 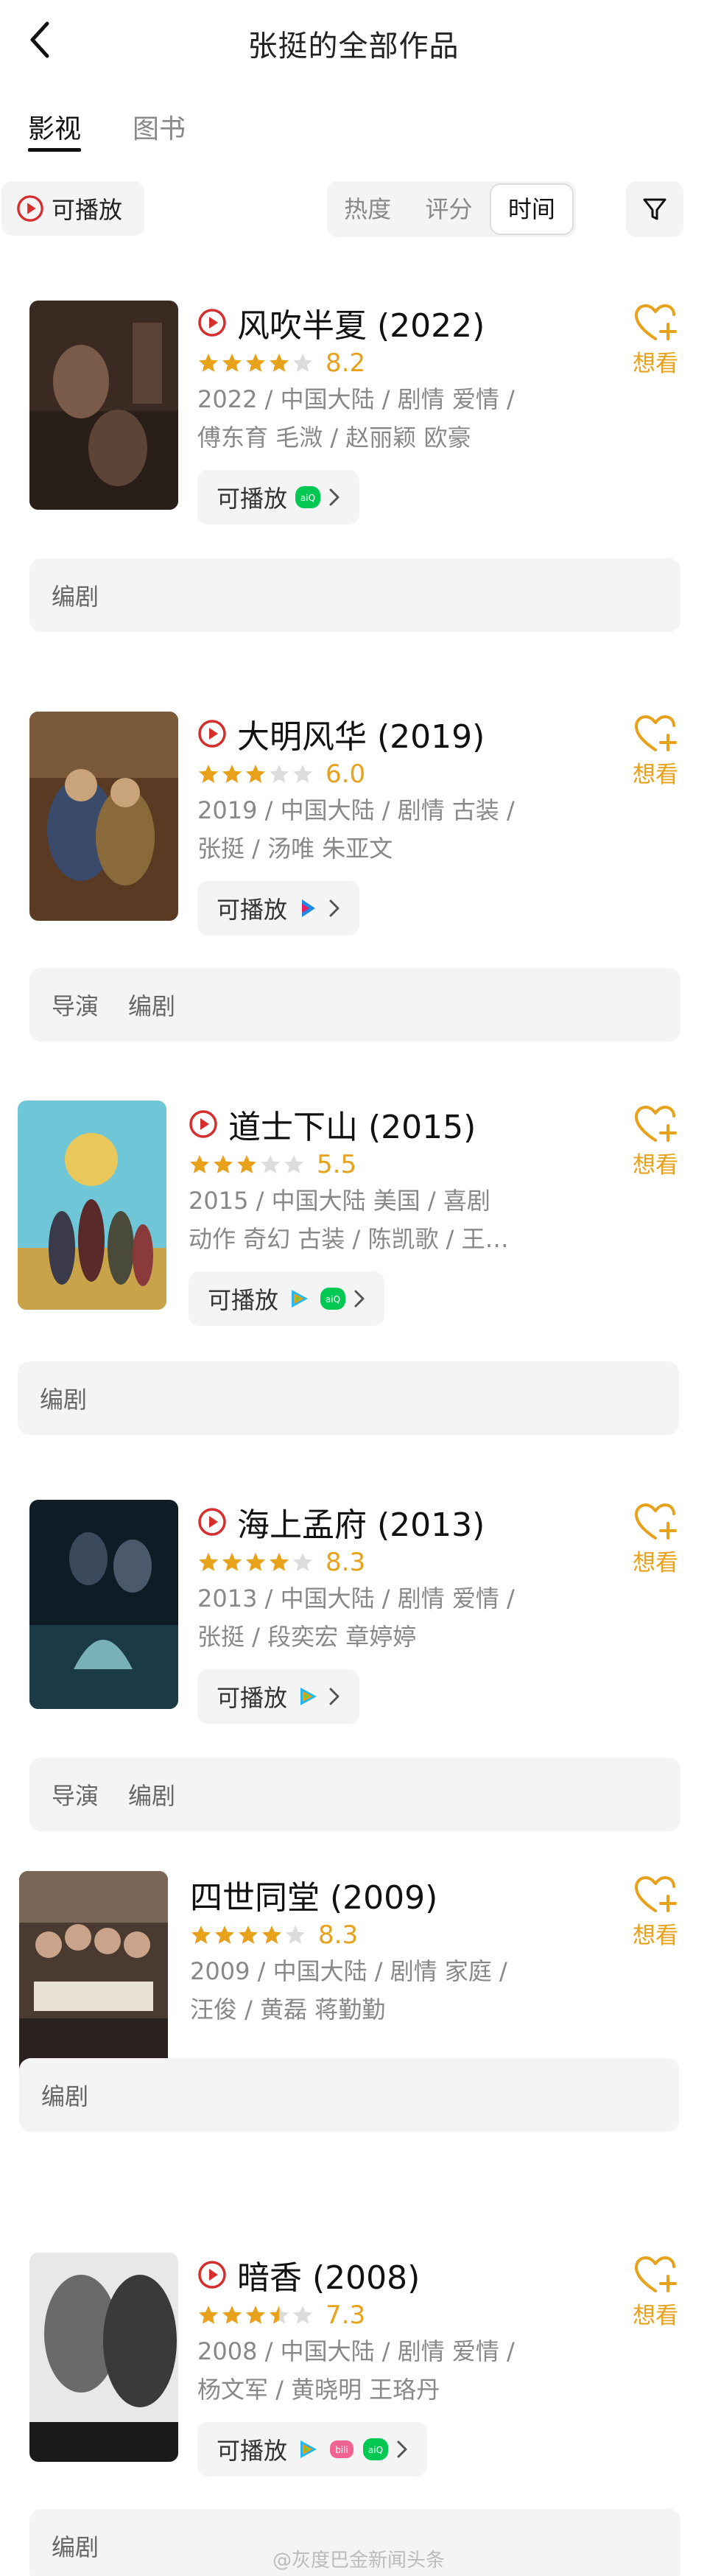 What do you see at coordinates (307, 1637) in the screenshot?
I see `work-meta-line-2: 张挺 / 段奕宏 章婷婷` at bounding box center [307, 1637].